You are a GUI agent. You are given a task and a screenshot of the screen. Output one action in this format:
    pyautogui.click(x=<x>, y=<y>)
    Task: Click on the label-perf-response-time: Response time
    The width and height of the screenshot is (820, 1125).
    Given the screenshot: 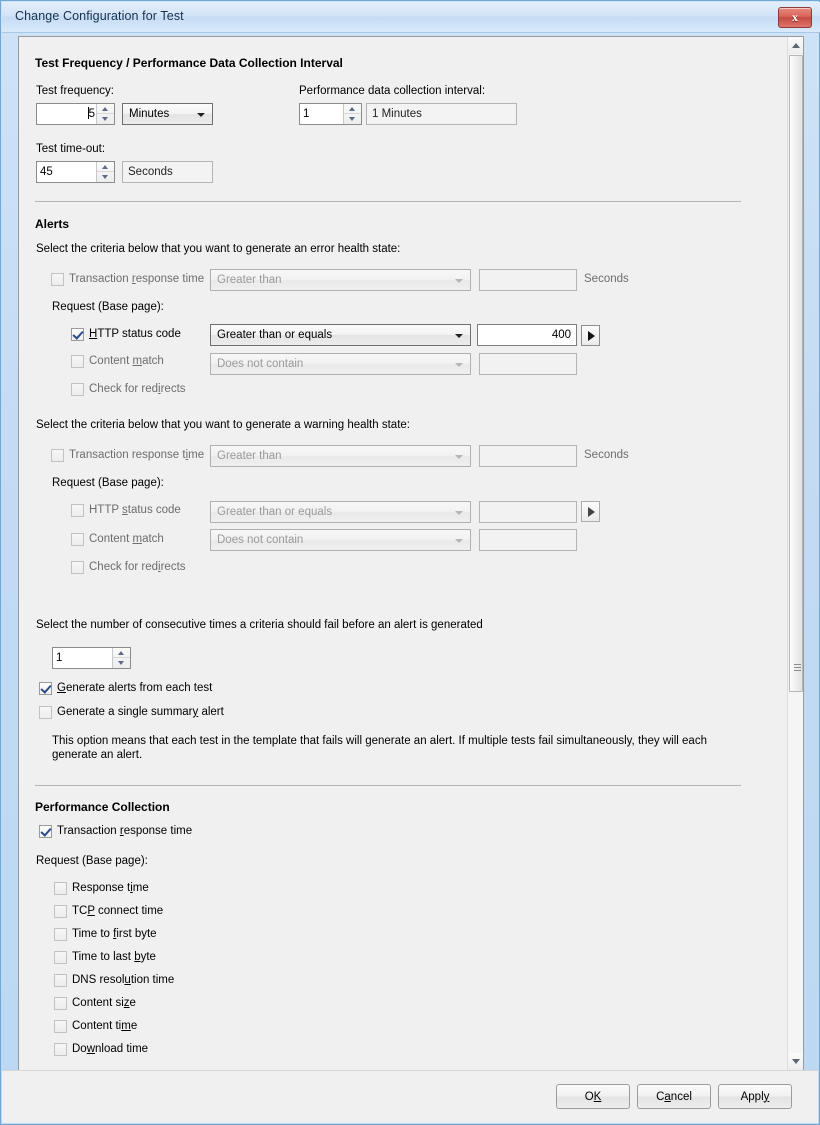 What is the action you would take?
    pyautogui.click(x=110, y=888)
    